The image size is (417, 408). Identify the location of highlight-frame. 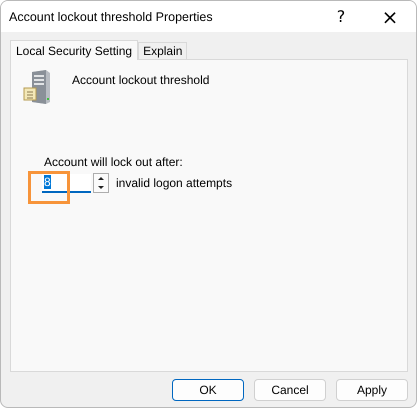
(49, 187).